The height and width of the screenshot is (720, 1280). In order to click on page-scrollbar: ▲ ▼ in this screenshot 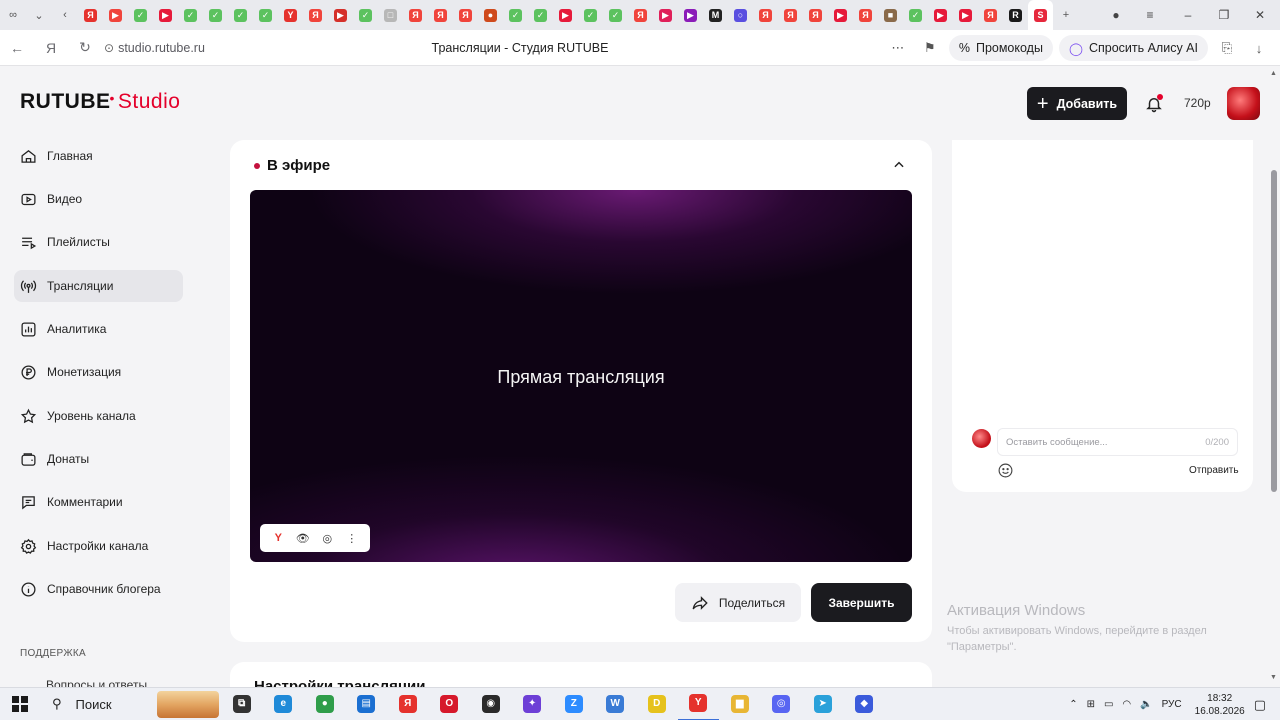, I will do `click(1274, 376)`.